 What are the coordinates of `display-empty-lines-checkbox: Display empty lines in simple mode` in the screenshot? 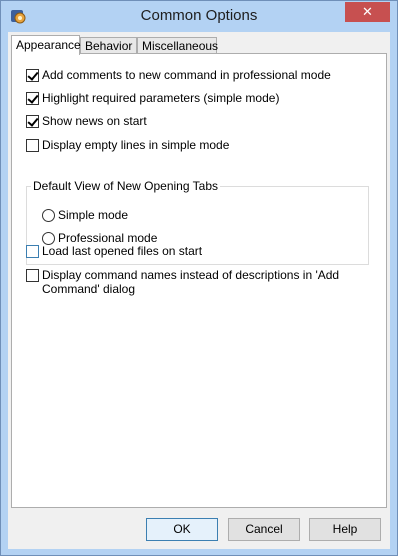 It's located at (127, 146).